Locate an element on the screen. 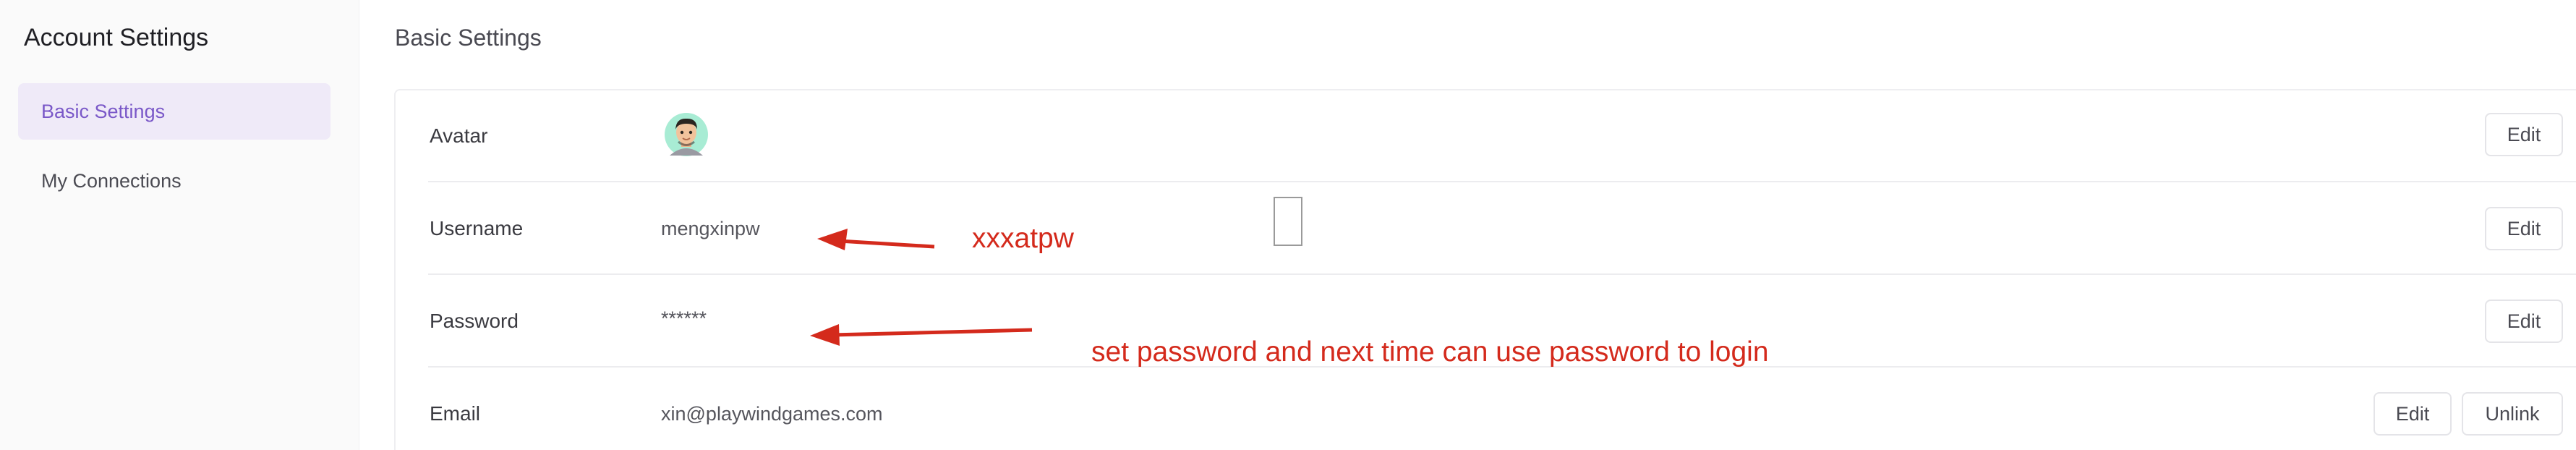 This screenshot has width=2576, height=450. email-value: xin@playwindgames.com is located at coordinates (772, 414).